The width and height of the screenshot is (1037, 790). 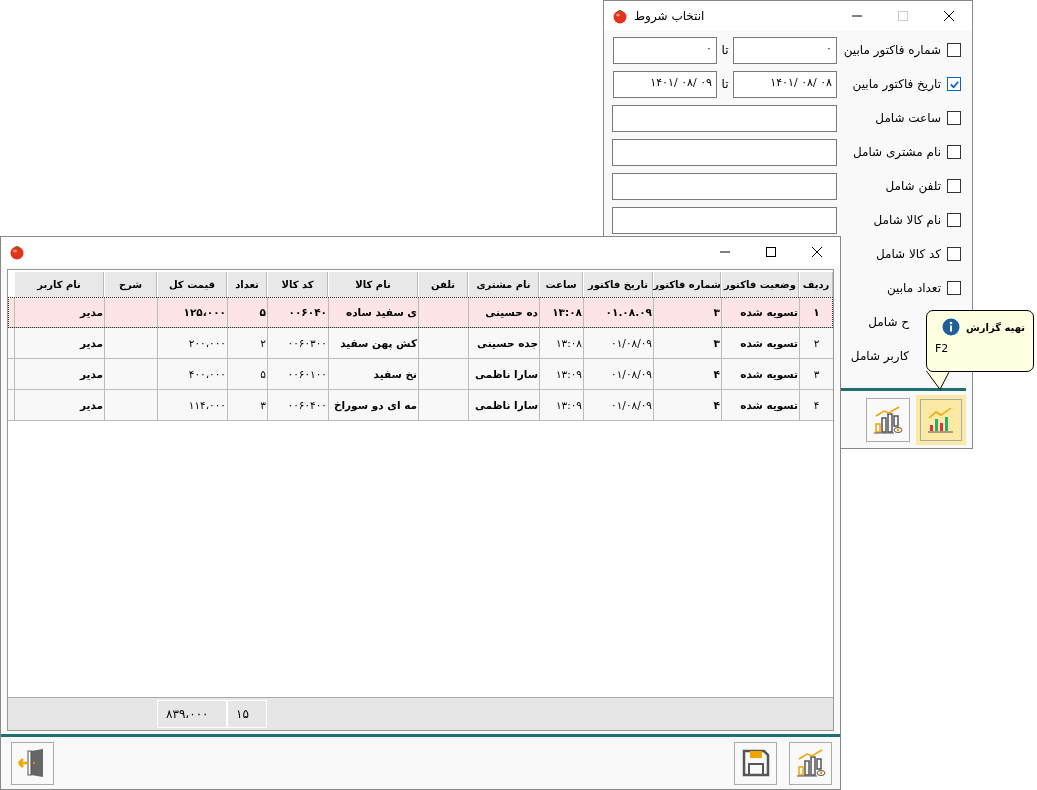 What do you see at coordinates (618, 284) in the screenshot?
I see `column-header: تاریخ فاکتور` at bounding box center [618, 284].